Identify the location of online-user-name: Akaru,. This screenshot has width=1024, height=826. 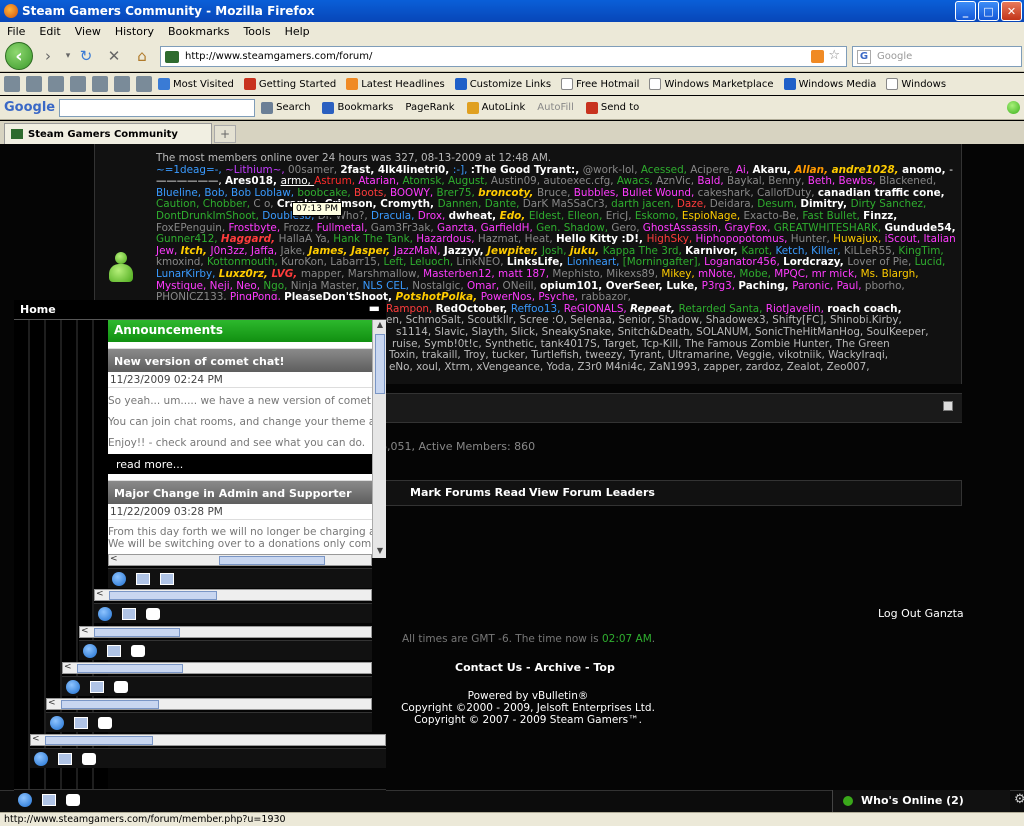
(773, 170).